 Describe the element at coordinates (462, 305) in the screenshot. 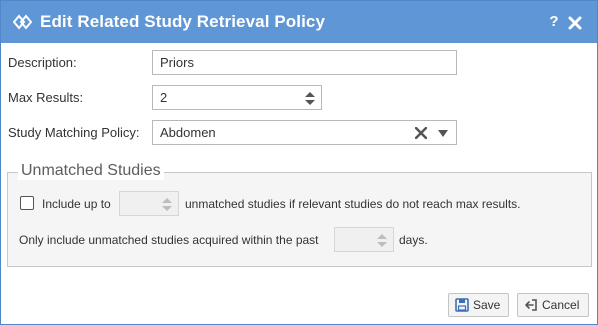

I see `save-icon` at that location.